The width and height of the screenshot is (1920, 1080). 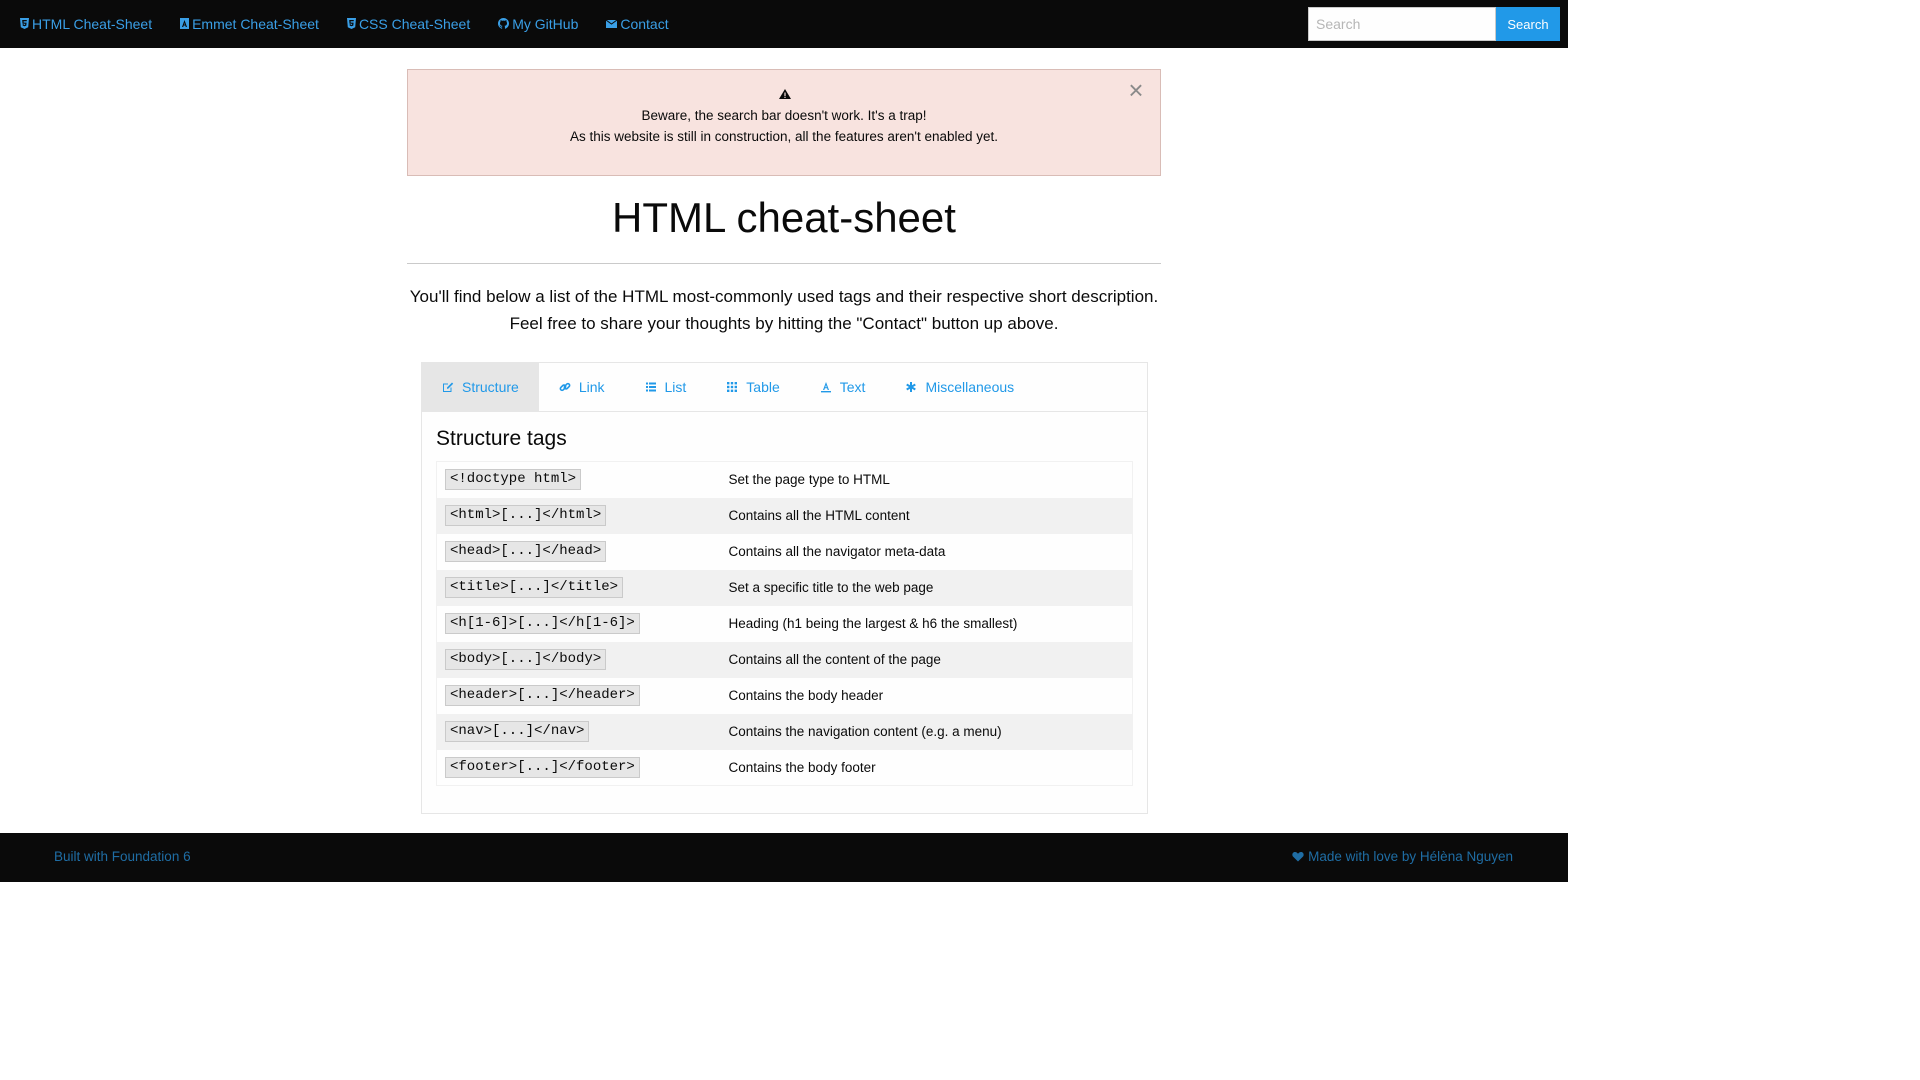 I want to click on tab-list: List, so click(x=666, y=387).